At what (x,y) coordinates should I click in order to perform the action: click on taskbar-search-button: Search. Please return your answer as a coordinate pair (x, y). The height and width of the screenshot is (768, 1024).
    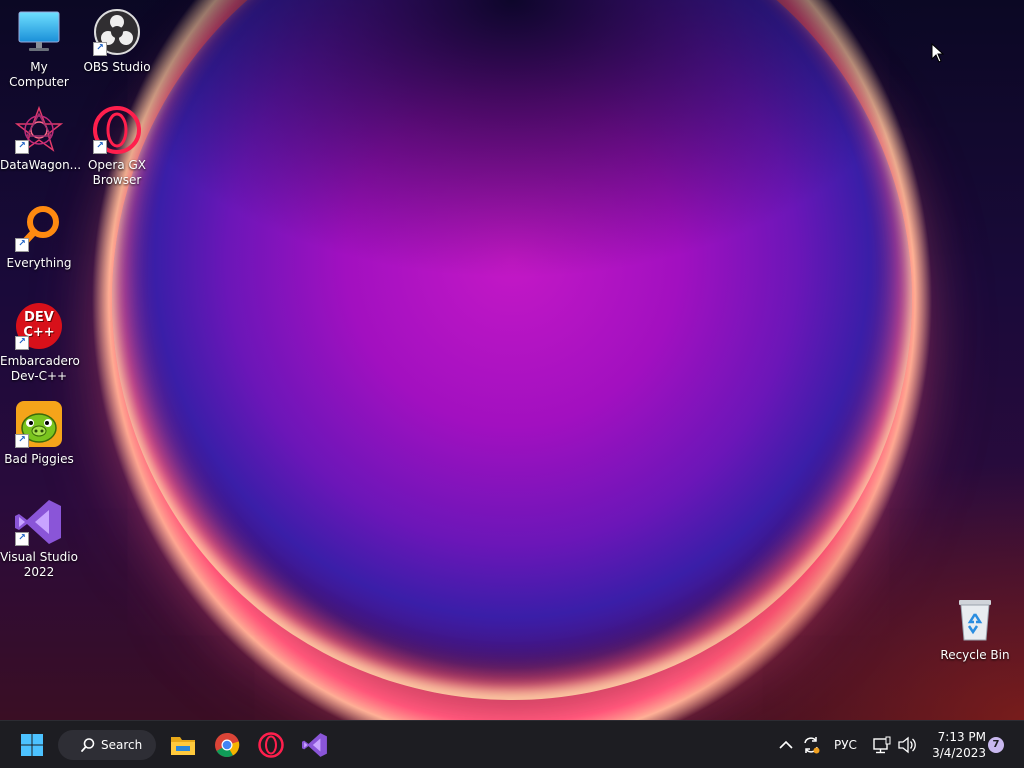
    Looking at the image, I should click on (107, 745).